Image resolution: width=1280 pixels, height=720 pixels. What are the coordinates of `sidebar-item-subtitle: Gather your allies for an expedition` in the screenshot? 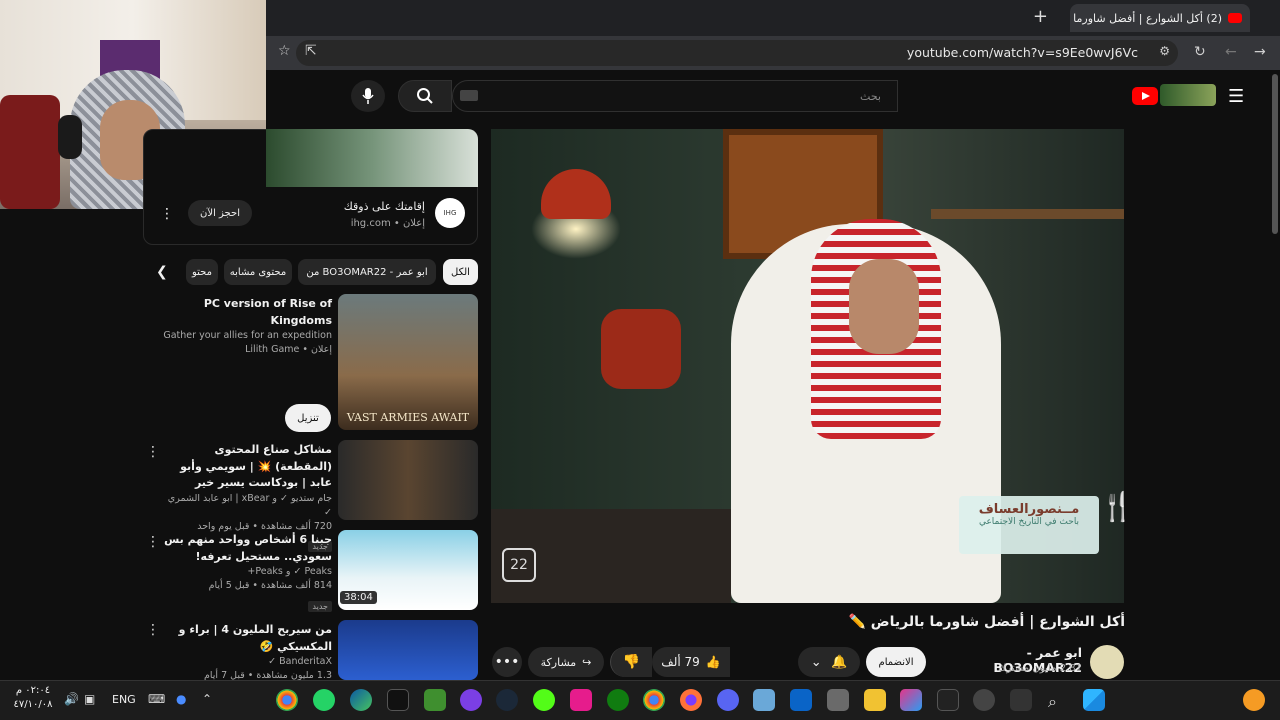 It's located at (247, 335).